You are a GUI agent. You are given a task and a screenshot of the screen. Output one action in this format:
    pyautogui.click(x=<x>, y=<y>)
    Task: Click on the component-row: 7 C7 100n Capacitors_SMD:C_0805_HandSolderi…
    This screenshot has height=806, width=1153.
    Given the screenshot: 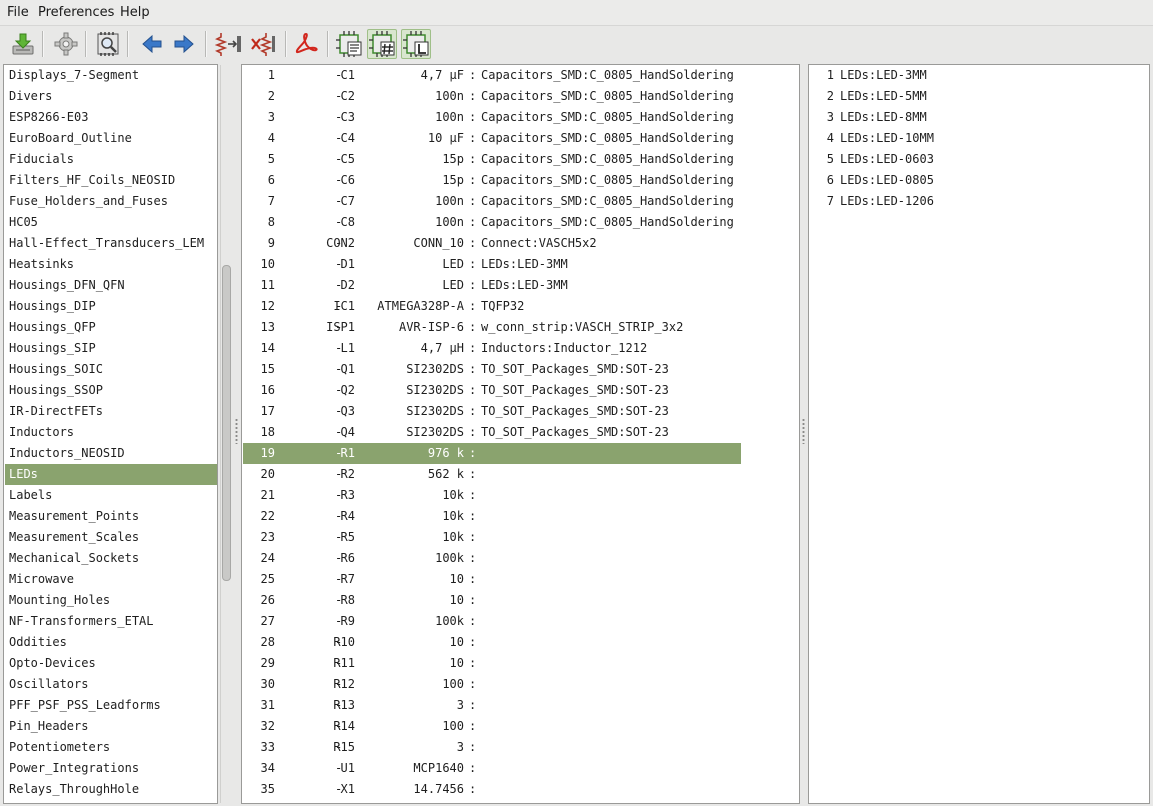 What is the action you would take?
    pyautogui.click(x=492, y=201)
    